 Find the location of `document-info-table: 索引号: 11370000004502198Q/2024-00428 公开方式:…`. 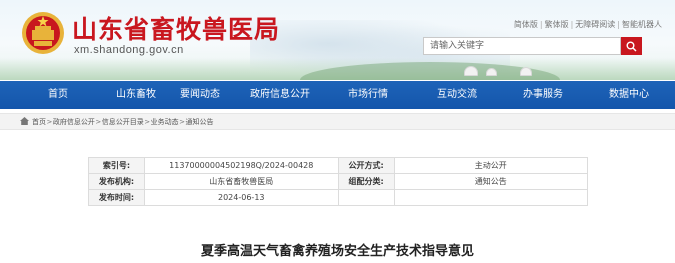

document-info-table: 索引号: 11370000004502198Q/2024-00428 公开方式:… is located at coordinates (338, 181).